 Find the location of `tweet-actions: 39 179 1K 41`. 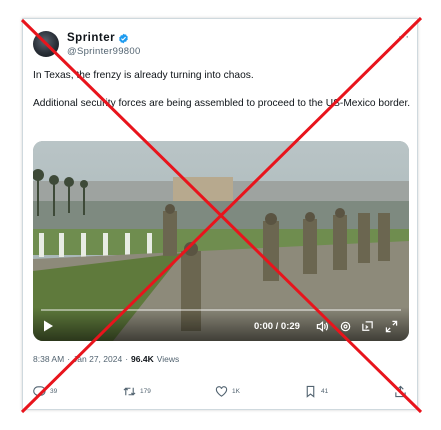

tweet-actions: 39 179 1K 41 is located at coordinates (222, 394).